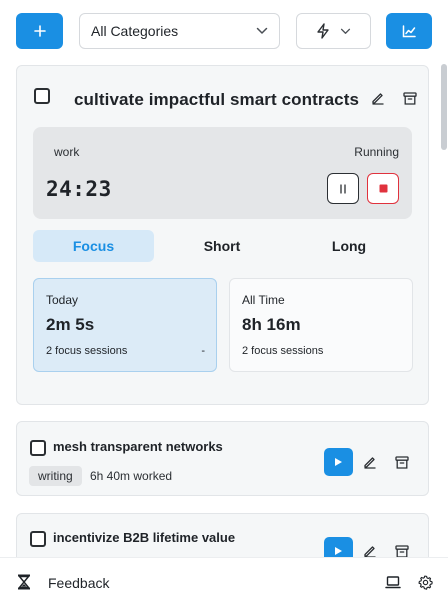 This screenshot has height=596, width=448. Describe the element at coordinates (393, 582) in the screenshot. I see `laptop-icon` at that location.